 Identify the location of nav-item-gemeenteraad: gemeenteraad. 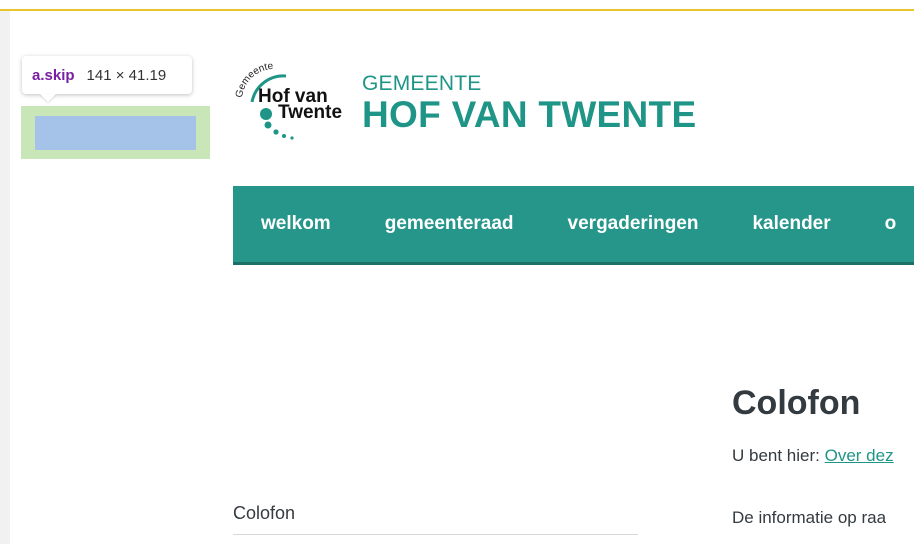
(449, 224).